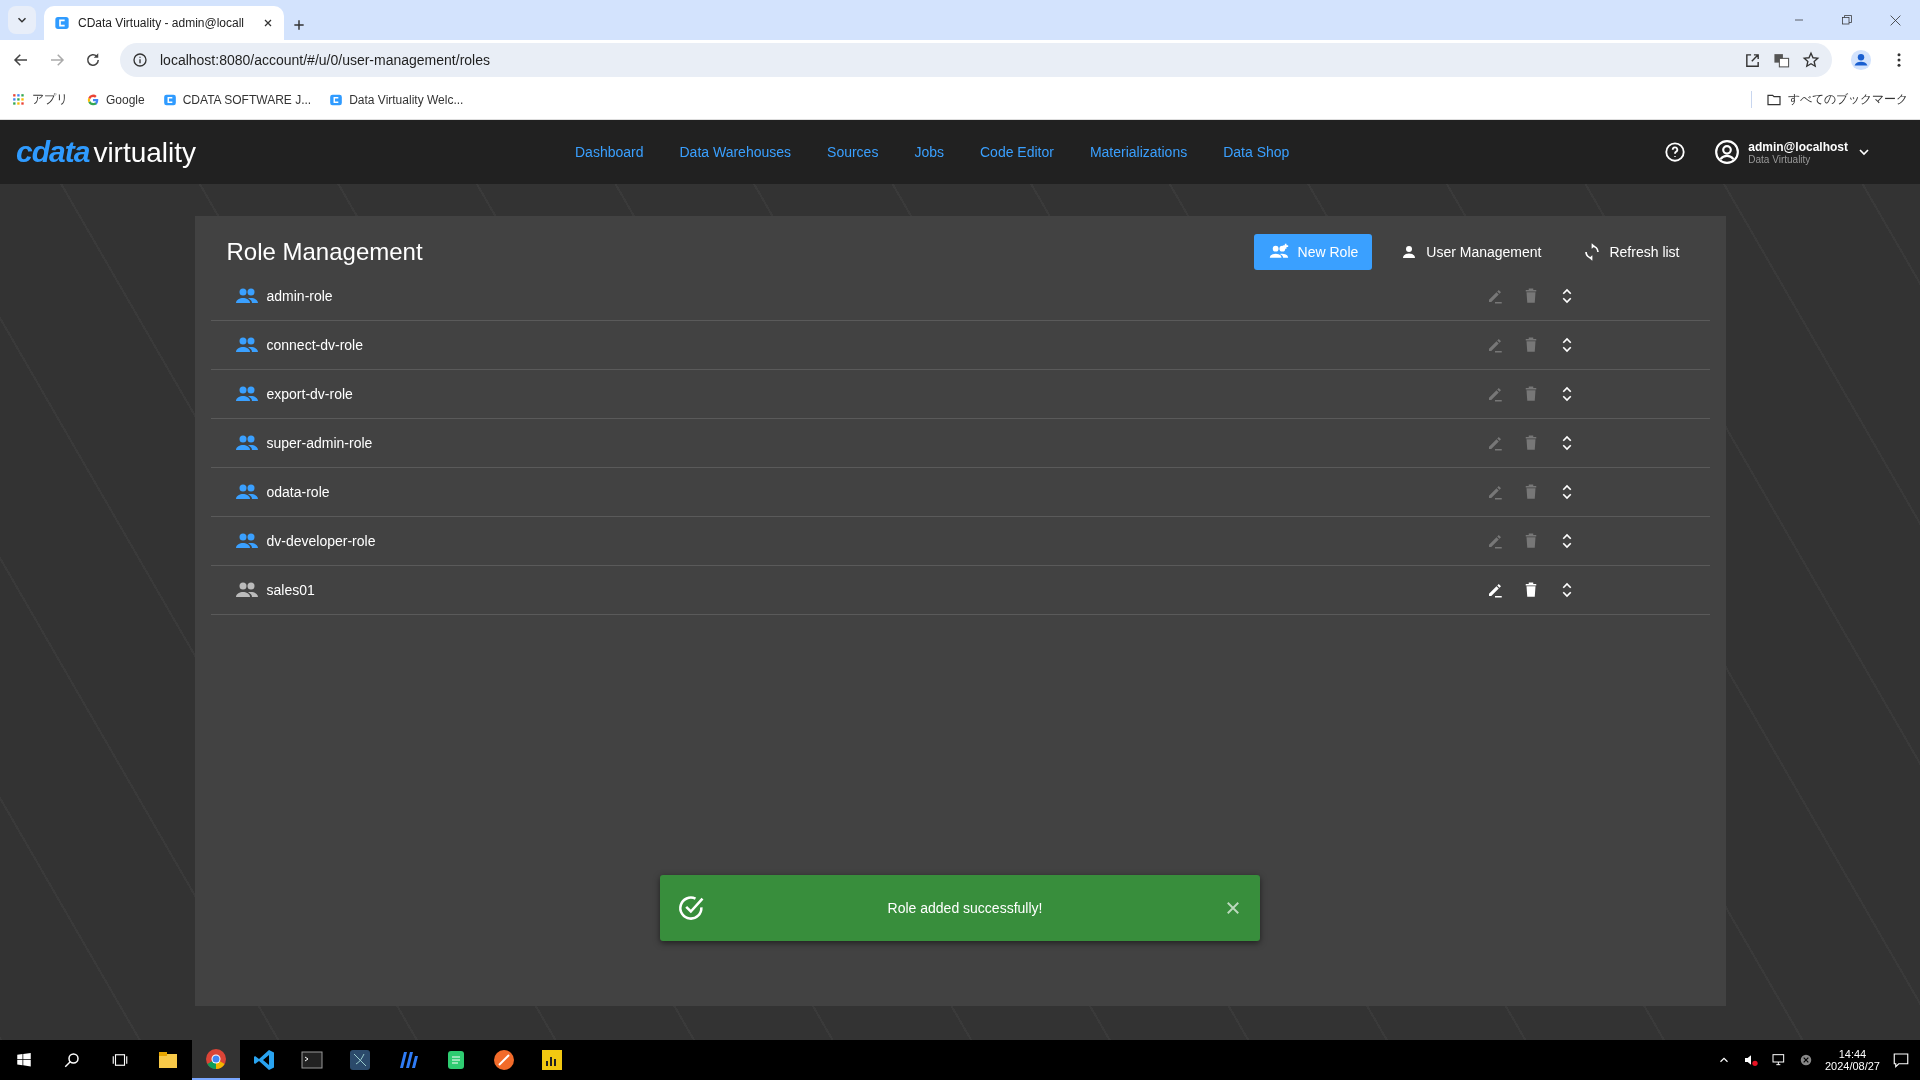 The image size is (1920, 1080). Describe the element at coordinates (1752, 60) in the screenshot. I see `open-external-icon` at that location.